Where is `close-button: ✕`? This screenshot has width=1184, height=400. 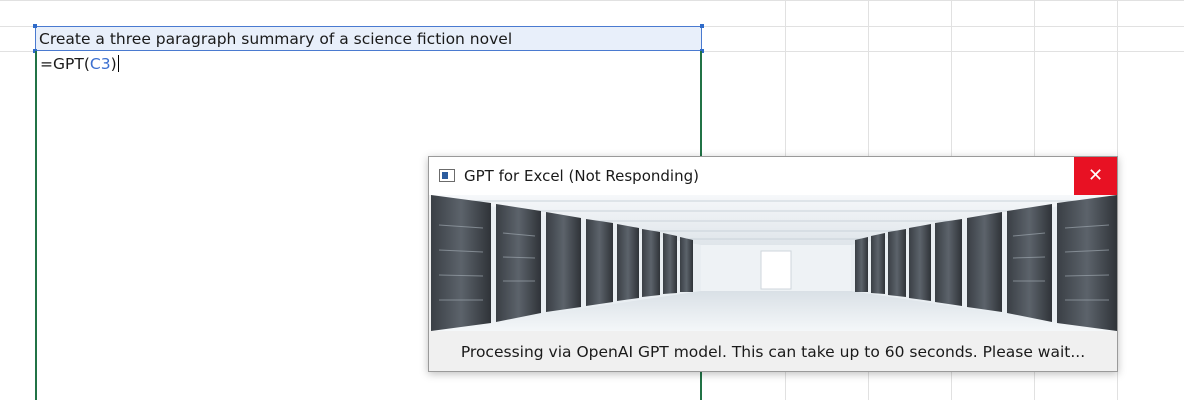 close-button: ✕ is located at coordinates (1095, 176).